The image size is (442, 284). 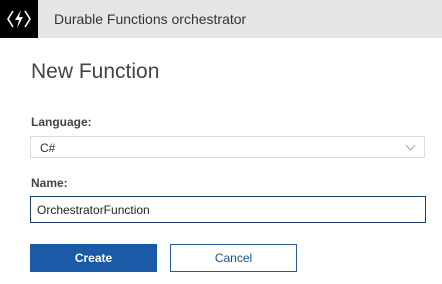 I want to click on language-select: C#, so click(x=227, y=147).